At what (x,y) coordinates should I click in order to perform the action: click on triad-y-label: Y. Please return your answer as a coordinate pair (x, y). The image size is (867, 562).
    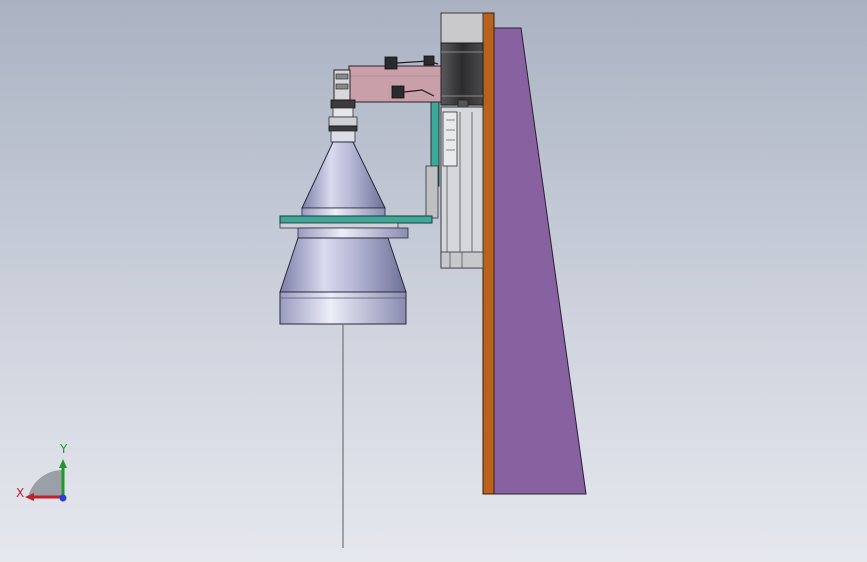
    Looking at the image, I should click on (64, 449).